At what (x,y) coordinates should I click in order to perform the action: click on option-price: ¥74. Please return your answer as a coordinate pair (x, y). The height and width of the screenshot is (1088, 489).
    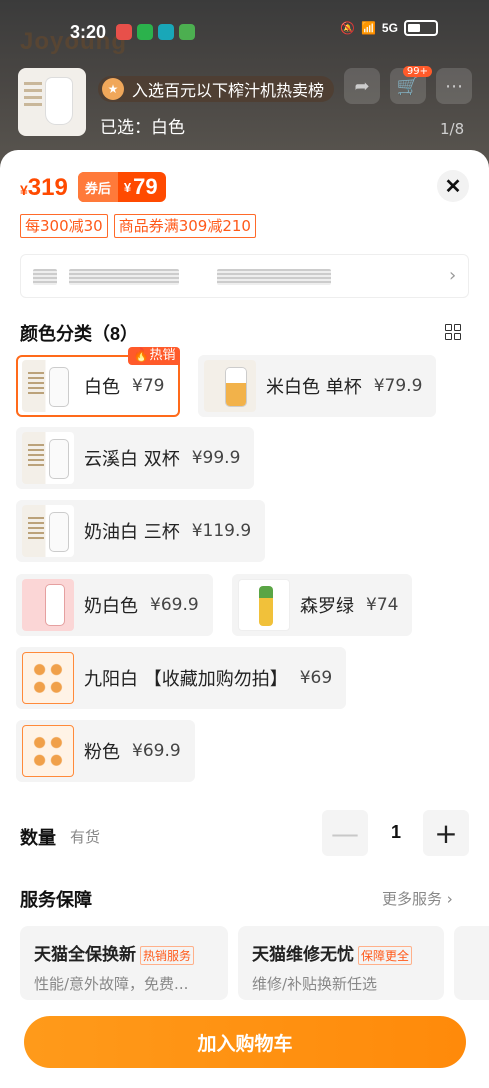
    Looking at the image, I should click on (382, 605).